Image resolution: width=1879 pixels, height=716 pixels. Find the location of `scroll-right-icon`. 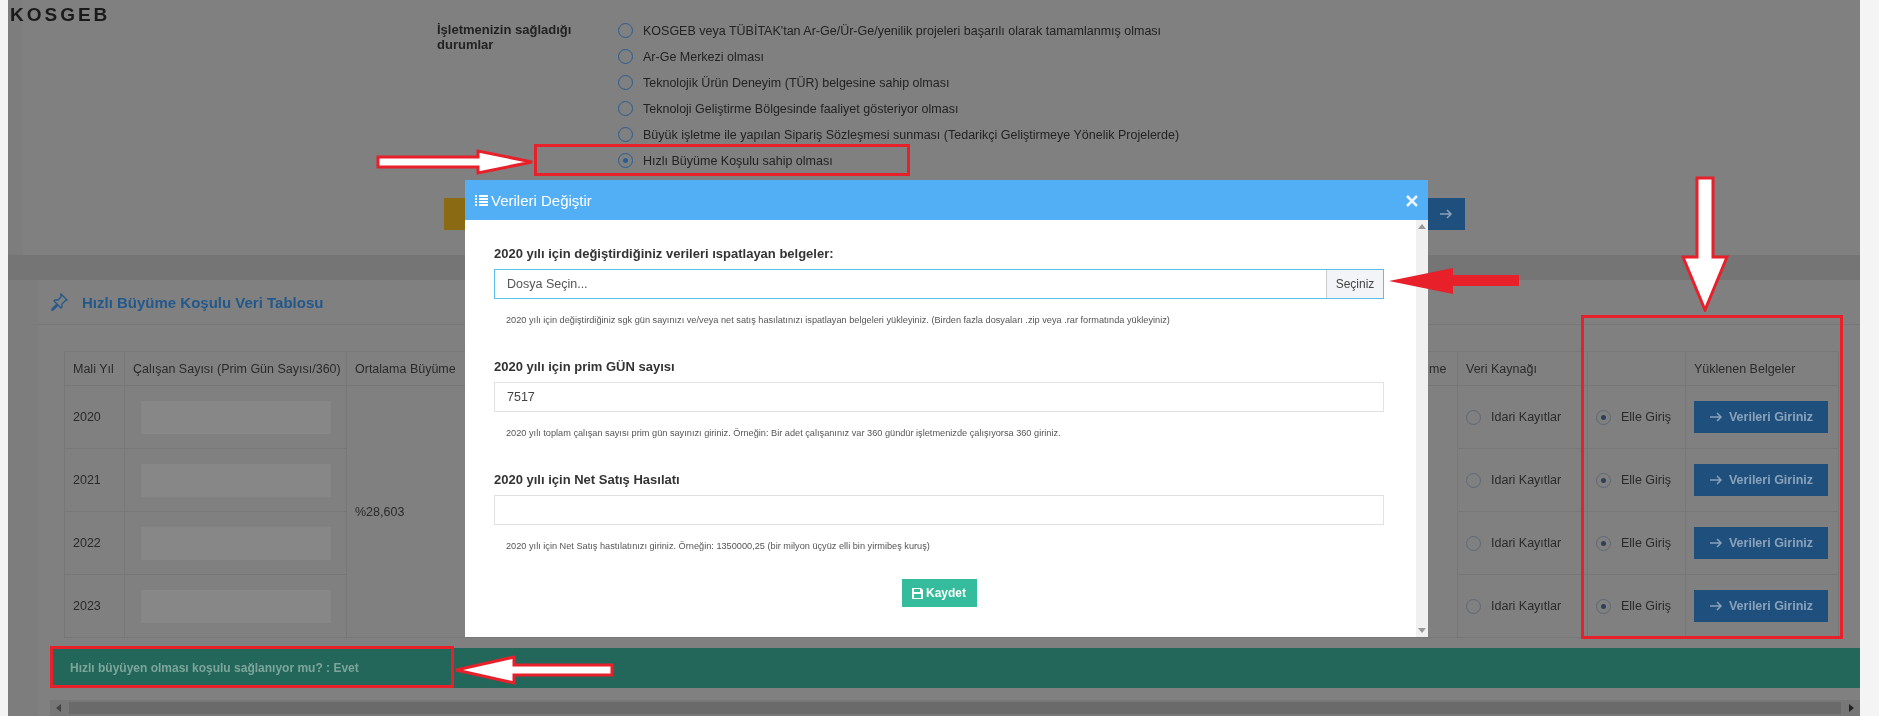

scroll-right-icon is located at coordinates (1851, 708).